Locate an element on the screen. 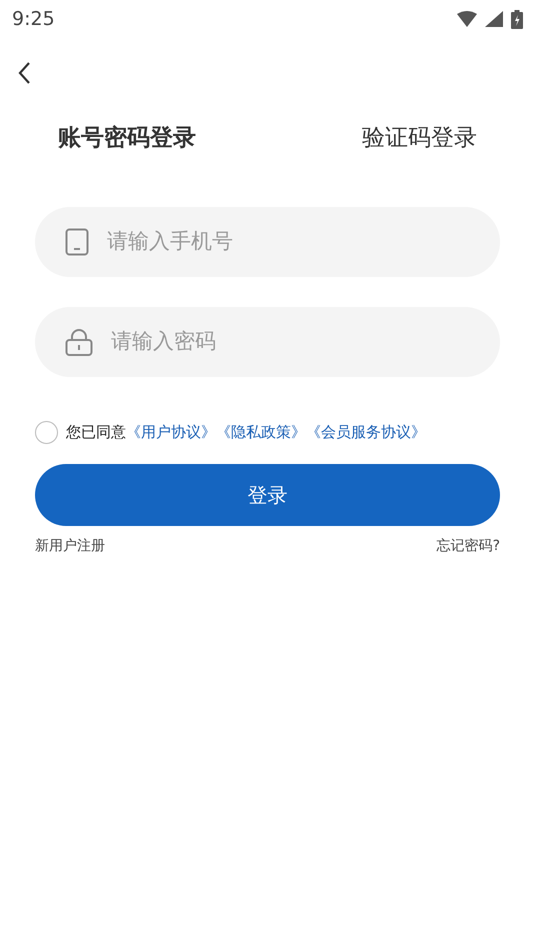 This screenshot has width=535, height=951. phone-icon is located at coordinates (77, 242).